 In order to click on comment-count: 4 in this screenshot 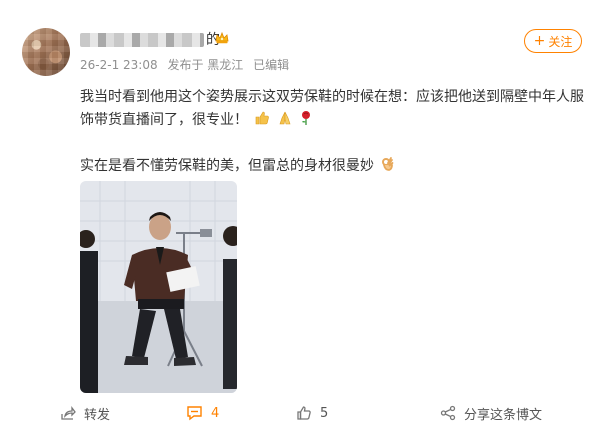, I will do `click(215, 413)`.